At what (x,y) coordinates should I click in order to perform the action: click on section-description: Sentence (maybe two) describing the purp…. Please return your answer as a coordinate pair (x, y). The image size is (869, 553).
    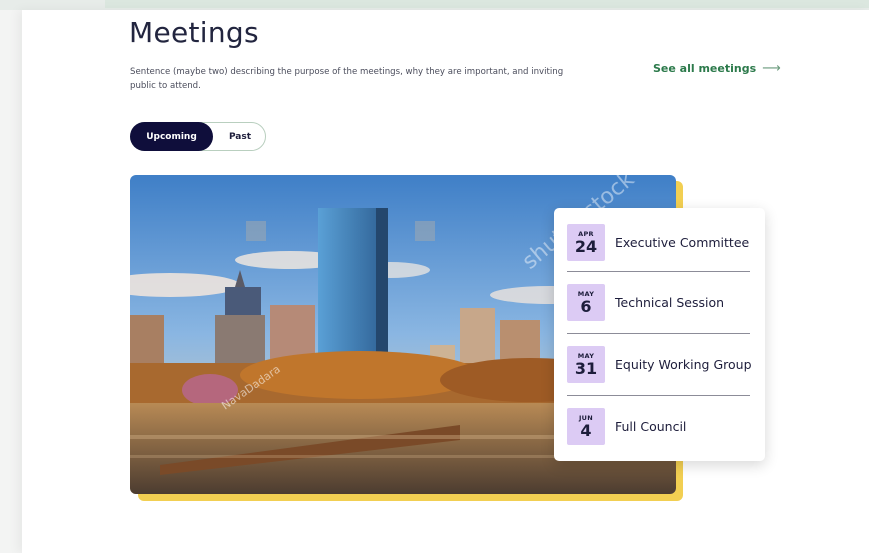
    Looking at the image, I should click on (347, 79).